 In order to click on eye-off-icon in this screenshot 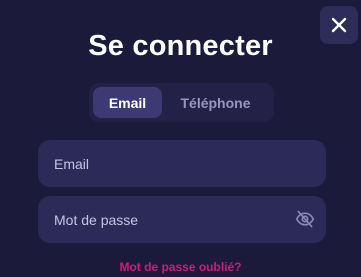, I will do `click(305, 219)`.